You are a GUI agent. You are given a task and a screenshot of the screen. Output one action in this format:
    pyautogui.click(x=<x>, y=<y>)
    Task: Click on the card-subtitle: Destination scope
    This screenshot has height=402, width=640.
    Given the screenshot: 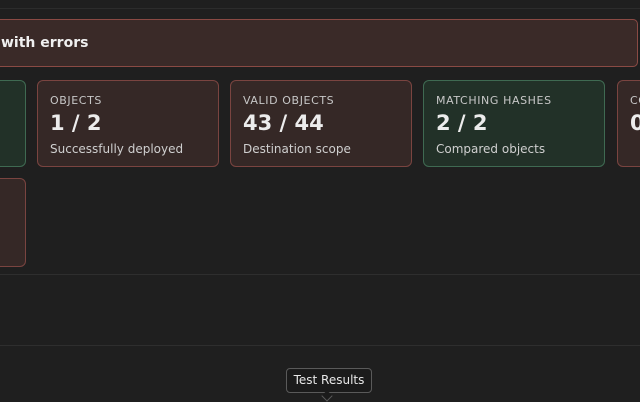 What is the action you would take?
    pyautogui.click(x=297, y=149)
    